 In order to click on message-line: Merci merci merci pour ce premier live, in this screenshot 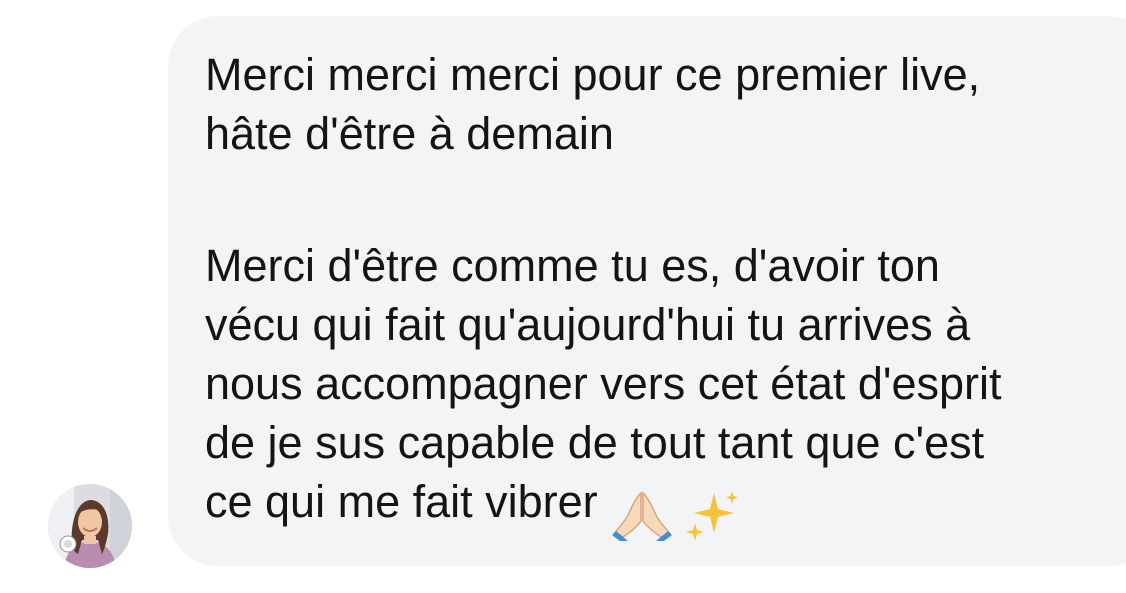, I will do `click(593, 74)`.